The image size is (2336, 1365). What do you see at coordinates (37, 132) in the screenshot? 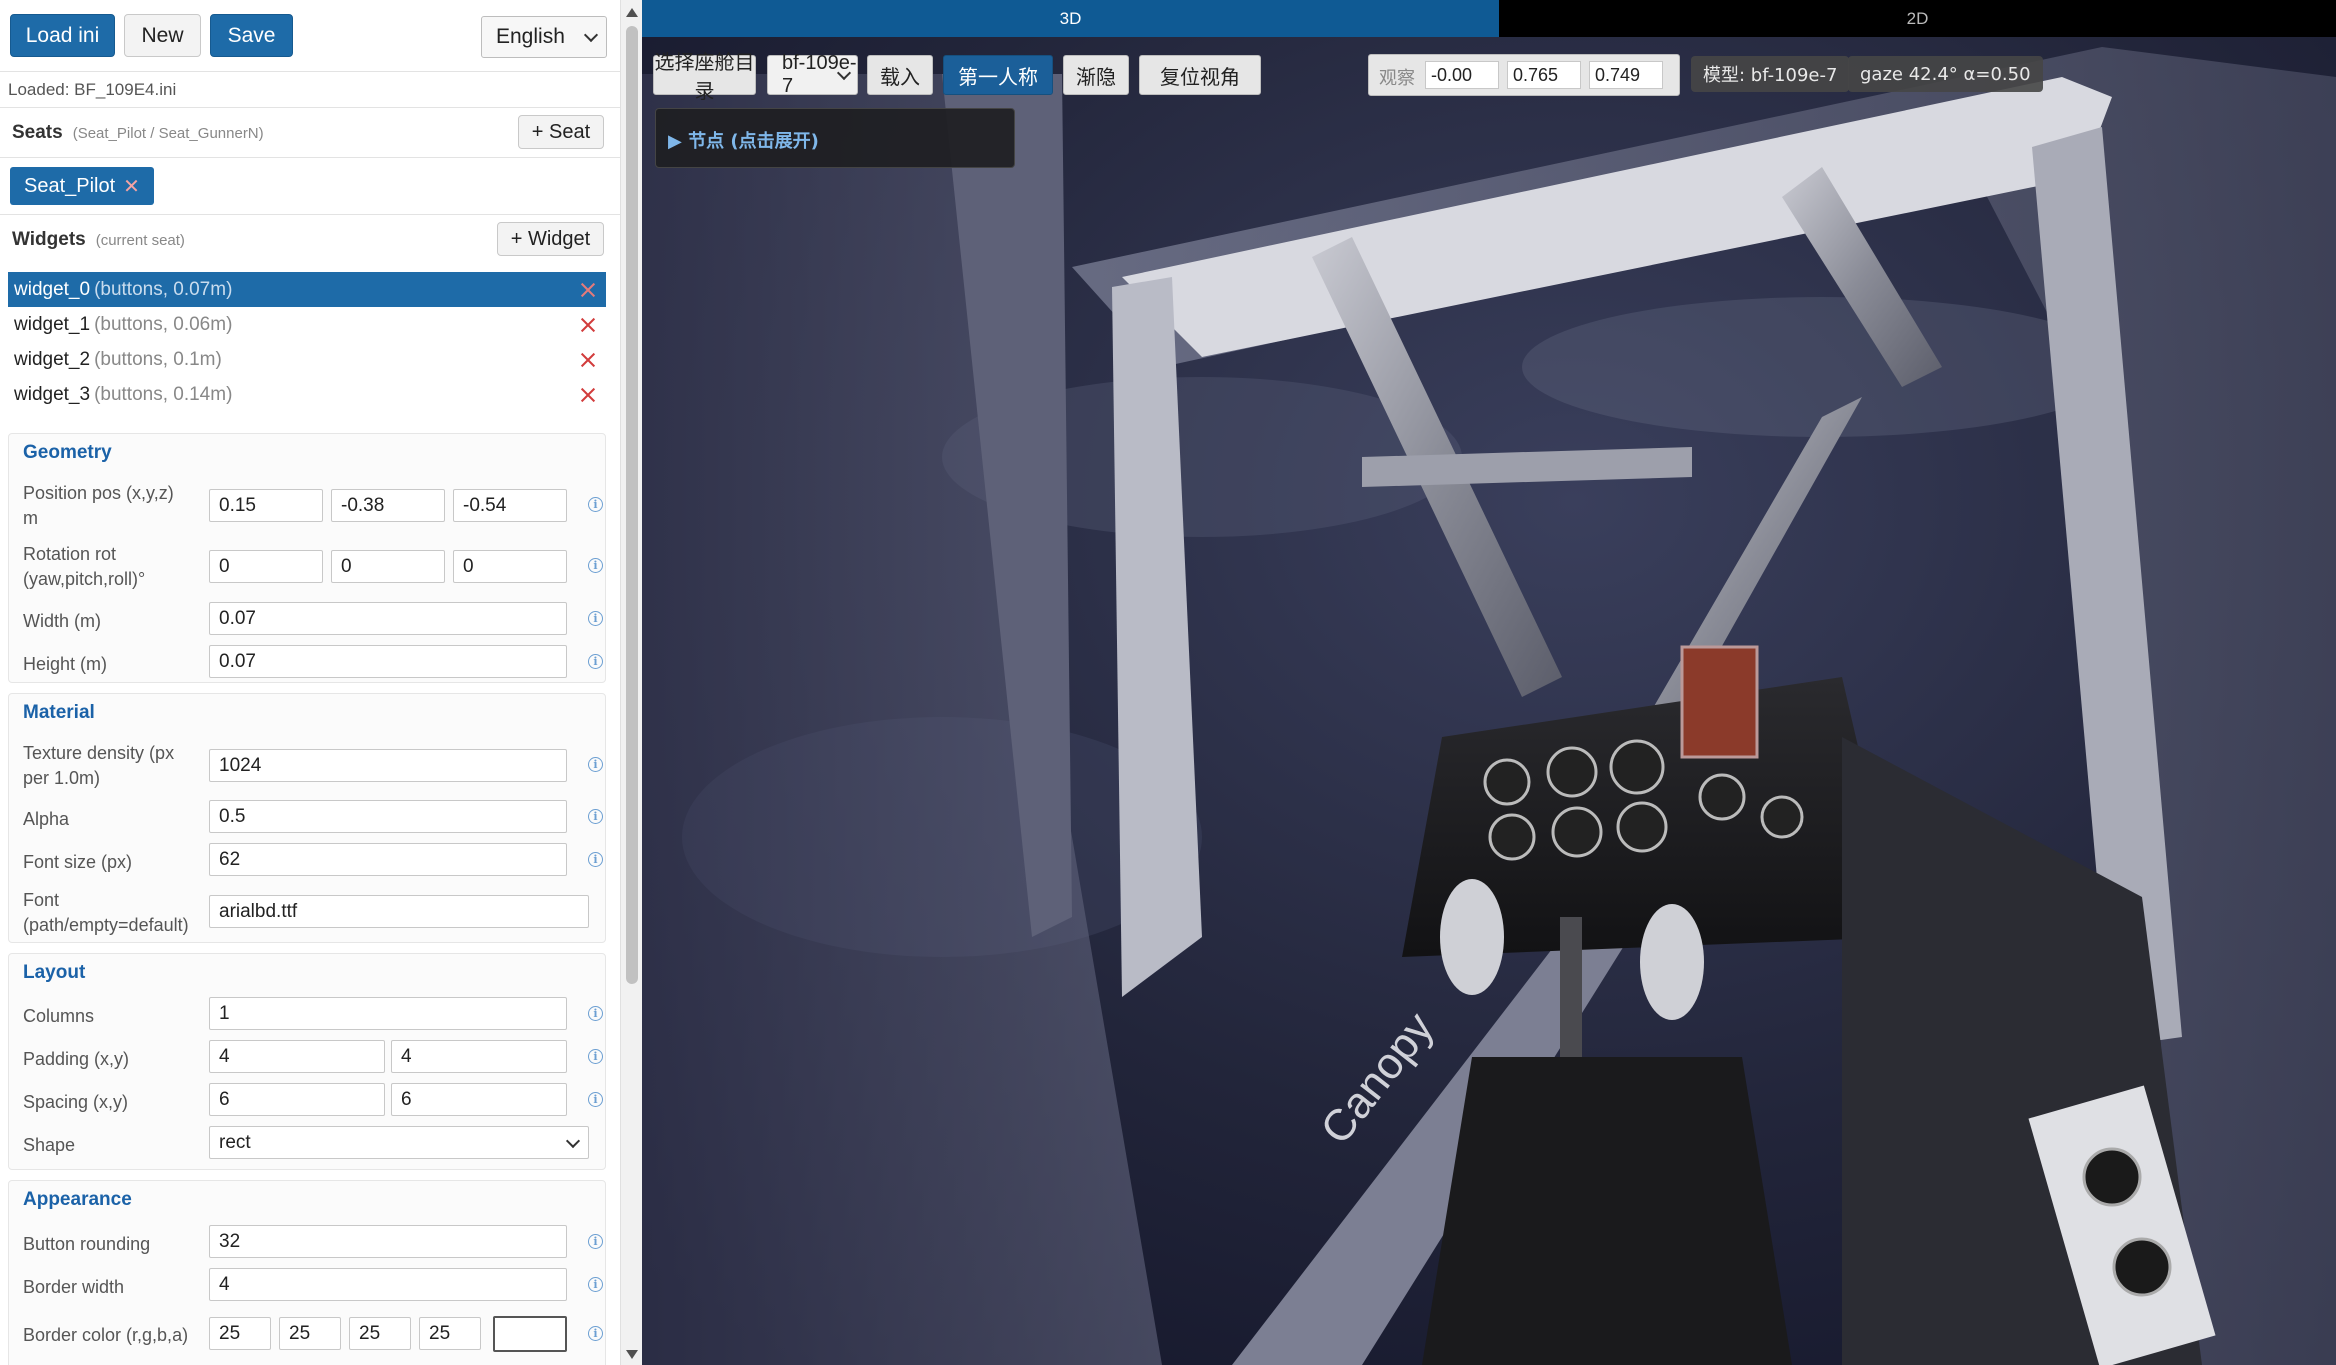
I see `seats-title: Seats` at bounding box center [37, 132].